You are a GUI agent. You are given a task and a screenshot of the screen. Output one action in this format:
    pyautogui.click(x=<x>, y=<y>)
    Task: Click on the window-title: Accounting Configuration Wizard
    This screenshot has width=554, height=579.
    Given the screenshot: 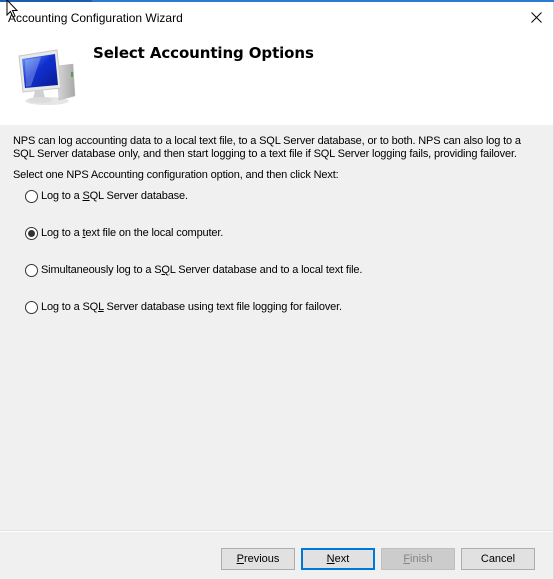 What is the action you would take?
    pyautogui.click(x=95, y=18)
    